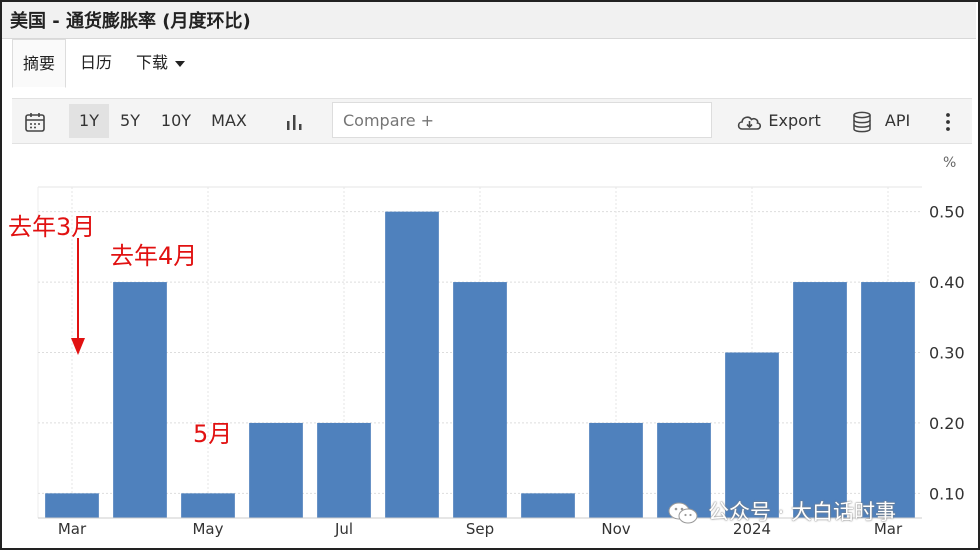 Image resolution: width=980 pixels, height=550 pixels. Describe the element at coordinates (72, 529) in the screenshot. I see `x-tick-label: Mar` at that location.